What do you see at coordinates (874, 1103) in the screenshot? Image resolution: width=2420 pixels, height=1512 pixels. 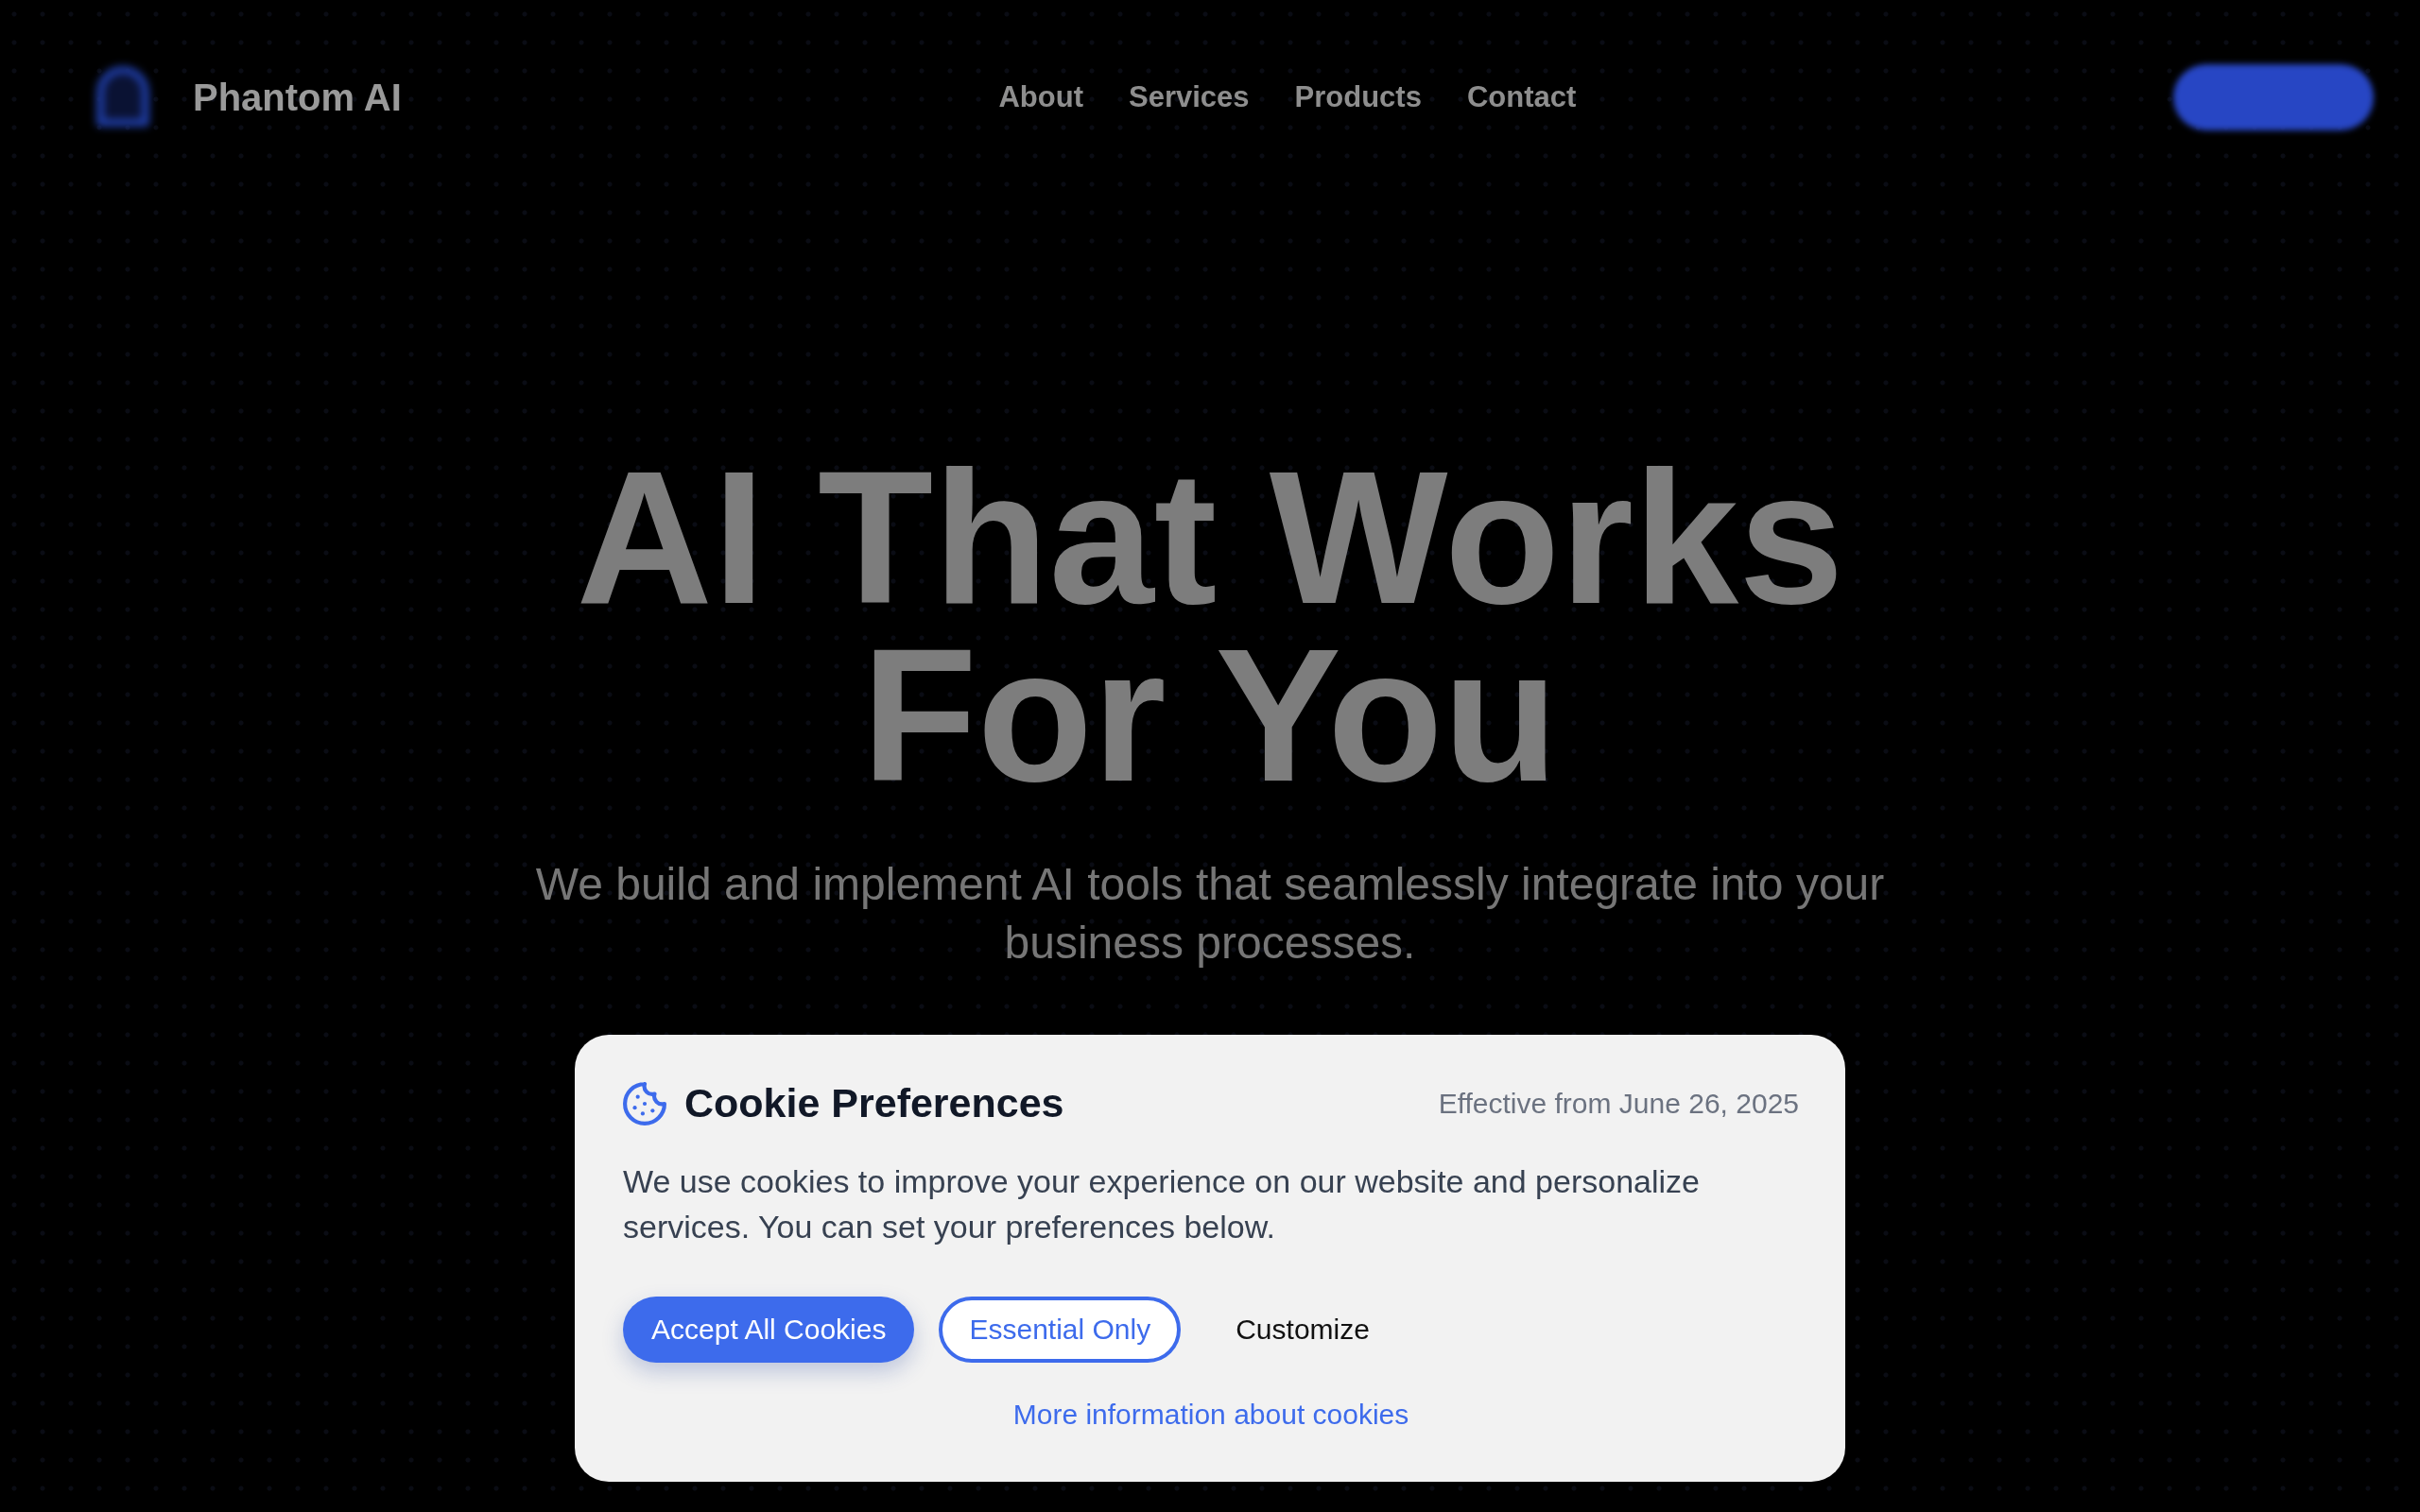 I see `dialog-title: Cookie Preferences` at bounding box center [874, 1103].